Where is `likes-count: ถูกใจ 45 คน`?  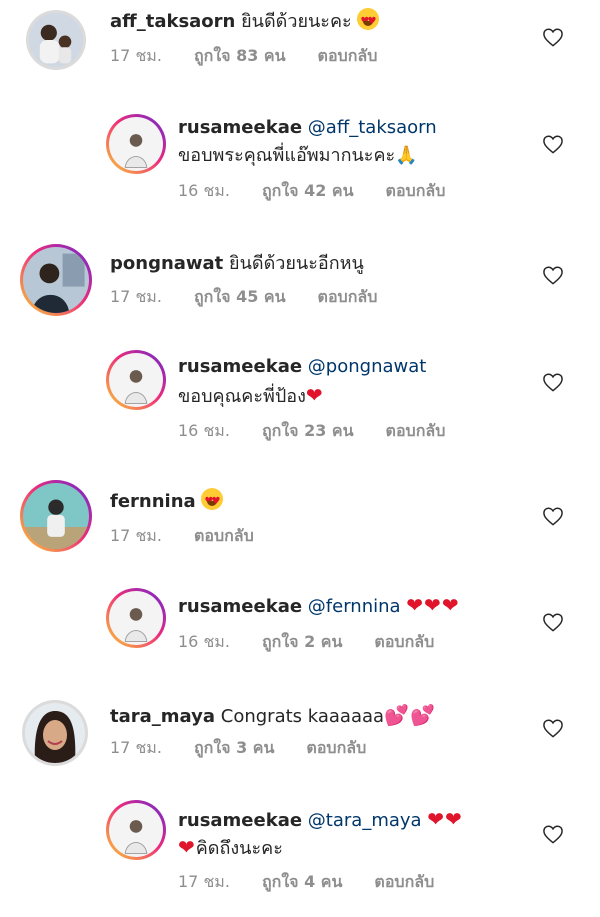 likes-count: ถูกใจ 45 คน is located at coordinates (240, 296).